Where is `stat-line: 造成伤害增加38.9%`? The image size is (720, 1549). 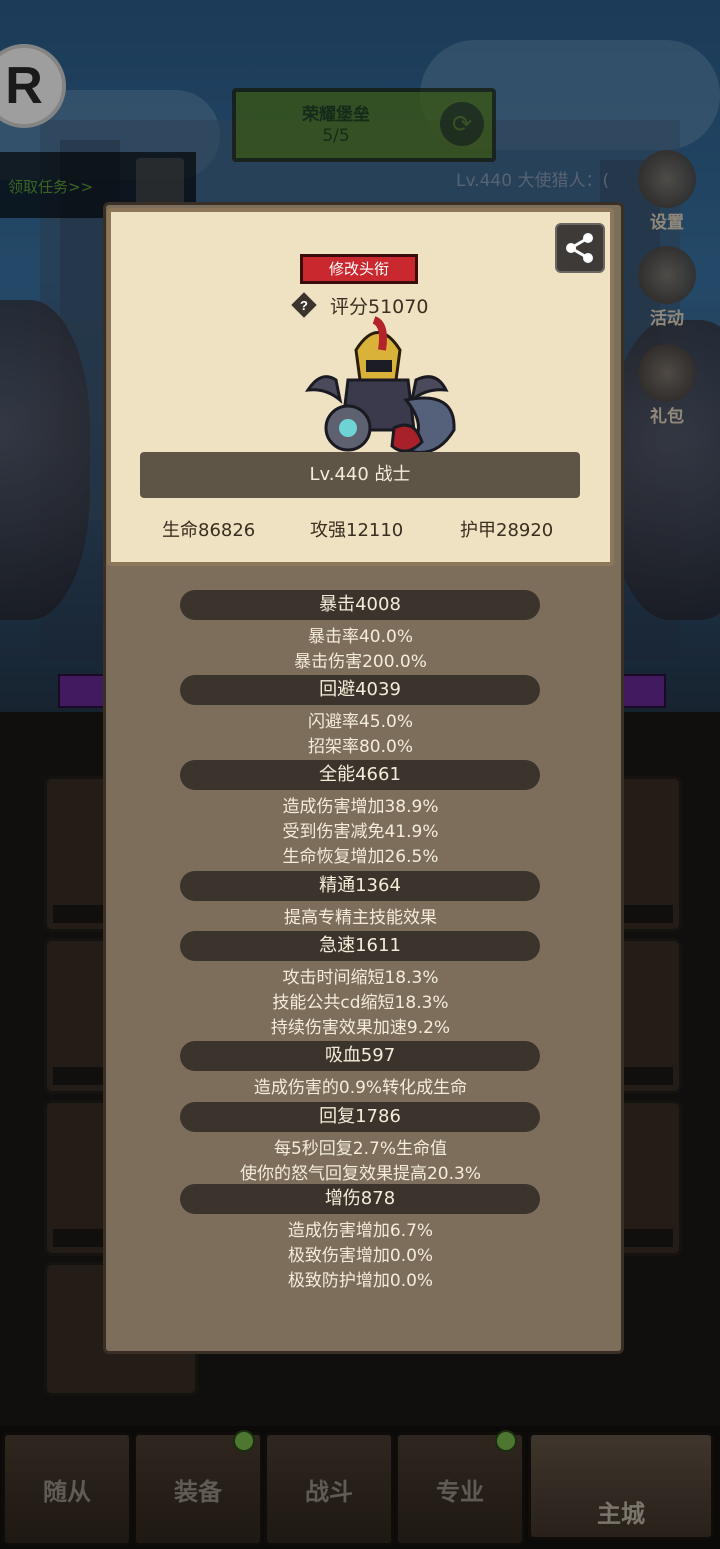 stat-line: 造成伤害增加38.9% is located at coordinates (360, 807).